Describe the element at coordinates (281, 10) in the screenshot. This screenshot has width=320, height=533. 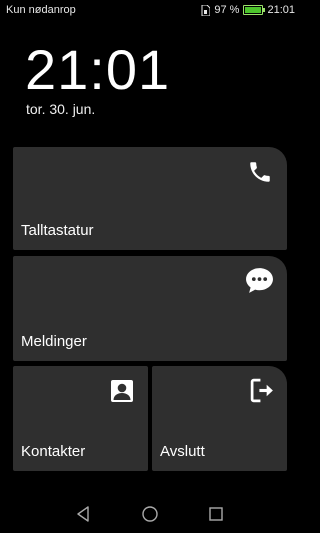
I see `status-time: 21:01` at that location.